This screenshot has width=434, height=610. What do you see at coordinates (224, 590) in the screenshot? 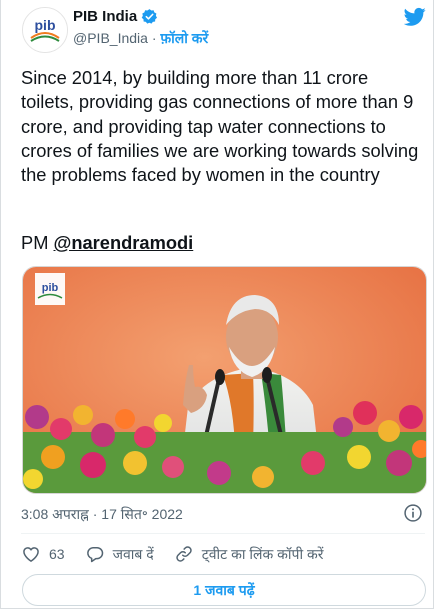
I see `read-replies-button: 1 जवाब पढ़ें` at bounding box center [224, 590].